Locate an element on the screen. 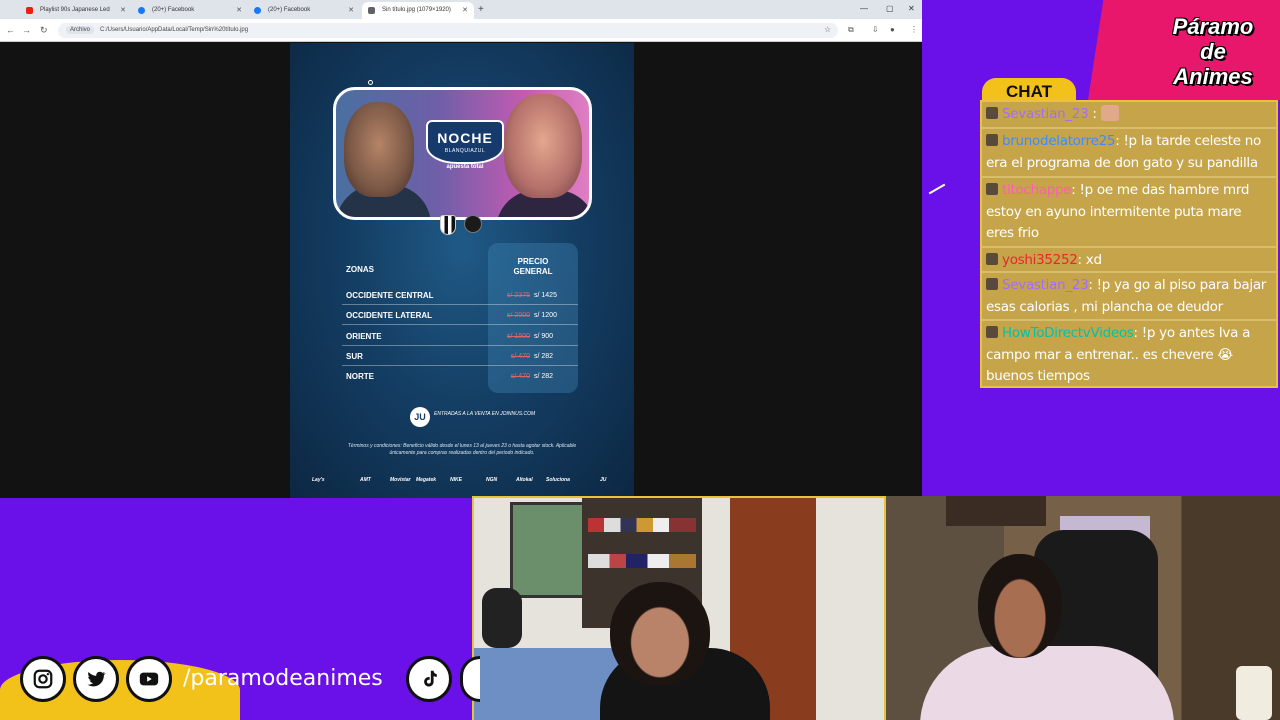 The width and height of the screenshot is (1280, 720). sponsor-logo: Altokal is located at coordinates (524, 480).